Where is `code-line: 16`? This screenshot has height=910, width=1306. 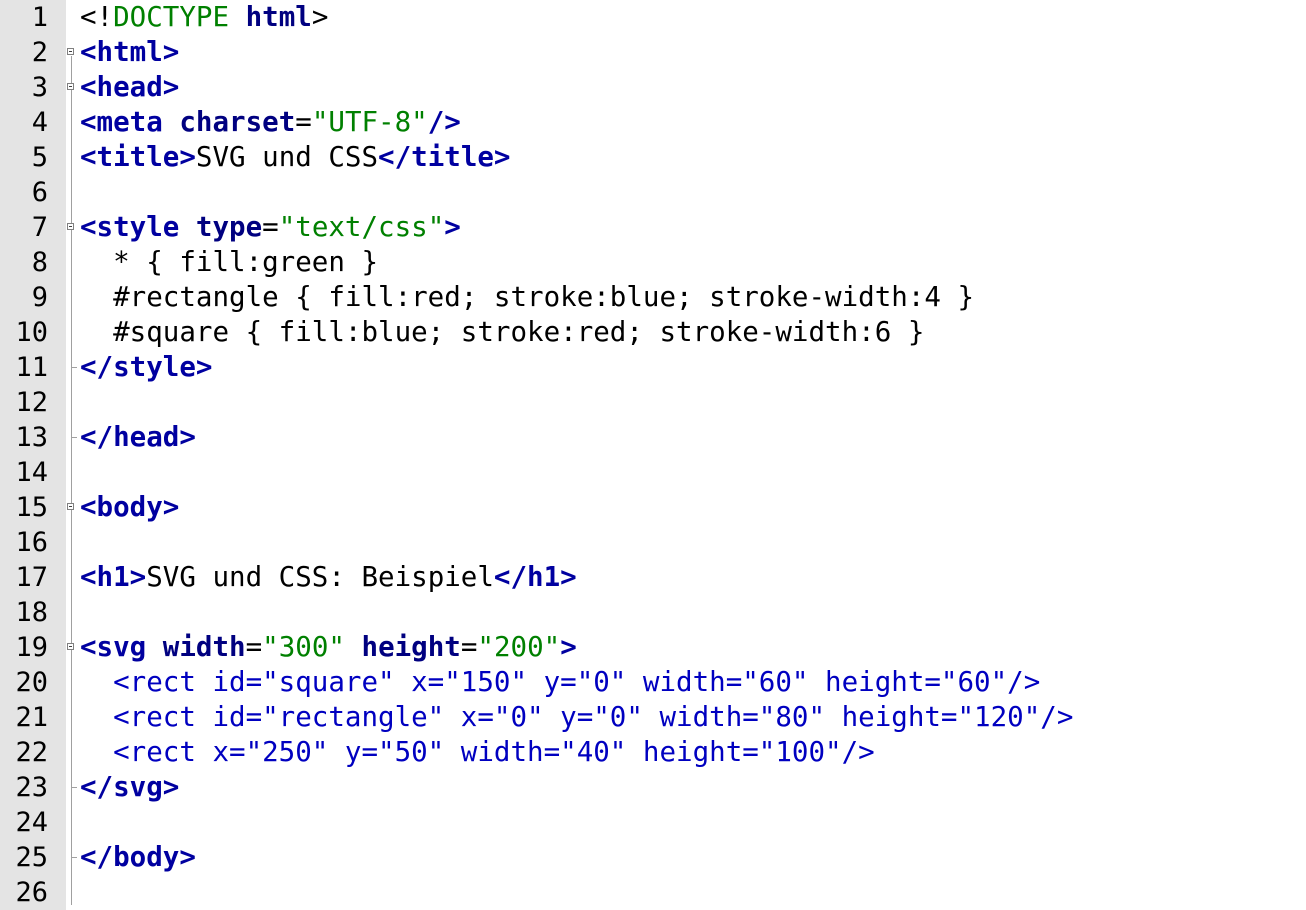
code-line: 16 is located at coordinates (653, 542).